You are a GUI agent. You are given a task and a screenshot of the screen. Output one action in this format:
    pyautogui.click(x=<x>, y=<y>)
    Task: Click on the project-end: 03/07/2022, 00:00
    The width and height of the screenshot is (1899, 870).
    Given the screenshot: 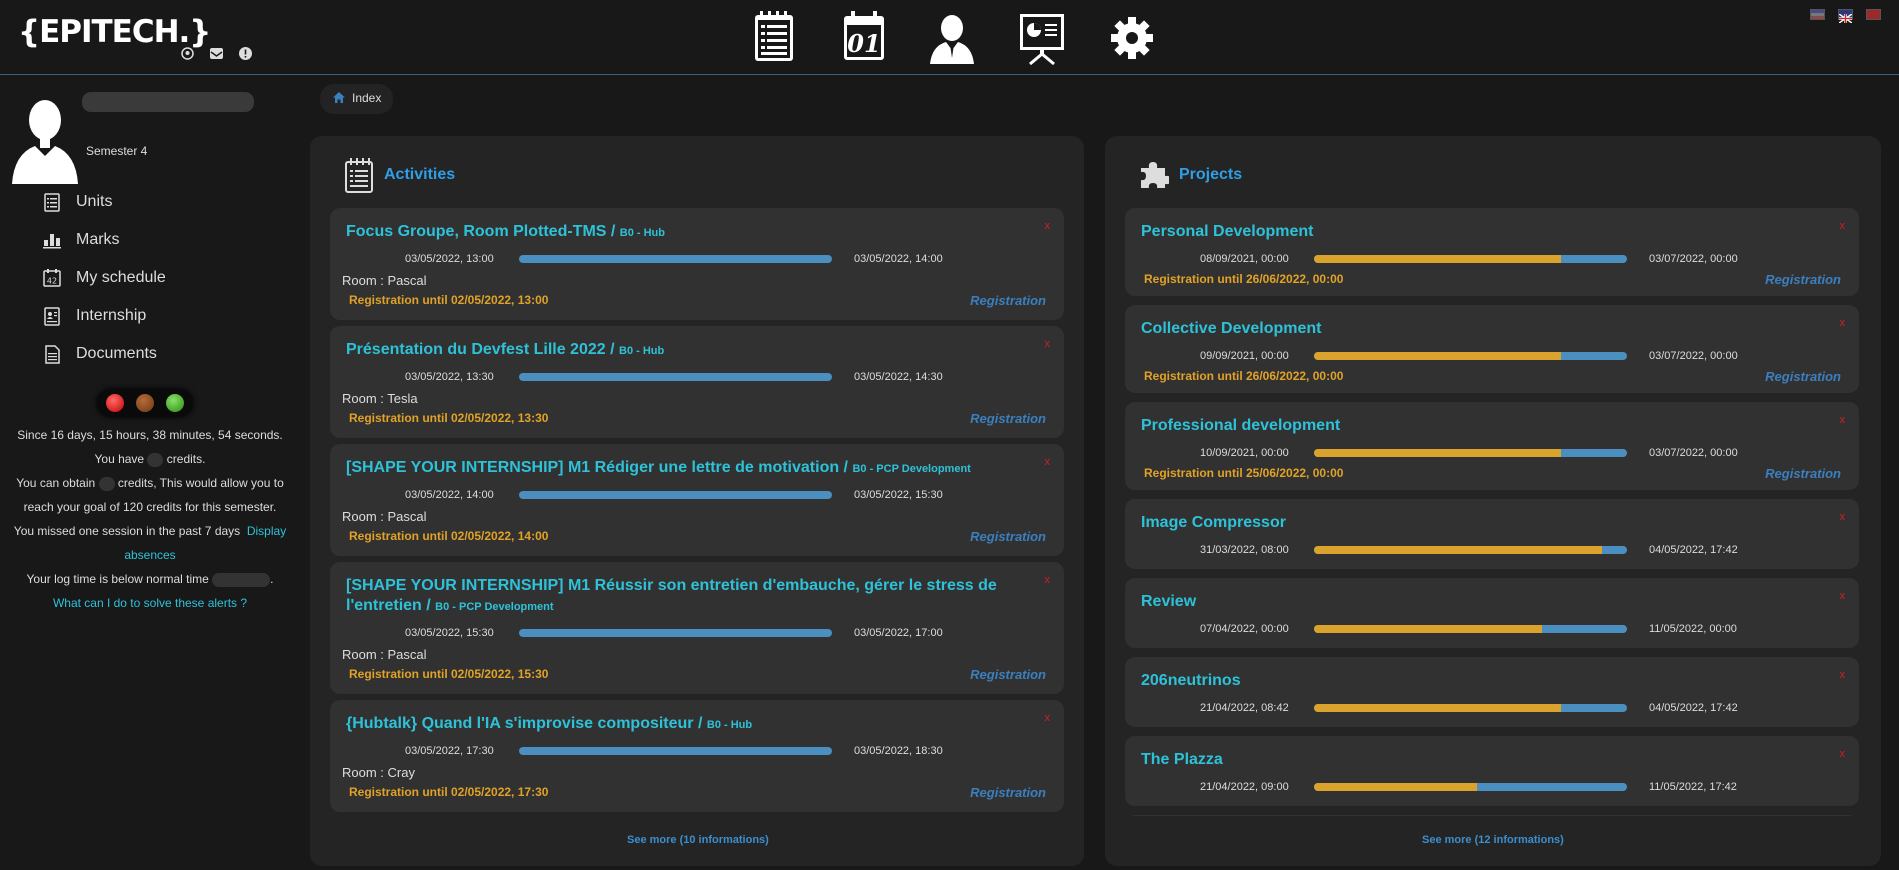 What is the action you would take?
    pyautogui.click(x=1693, y=453)
    